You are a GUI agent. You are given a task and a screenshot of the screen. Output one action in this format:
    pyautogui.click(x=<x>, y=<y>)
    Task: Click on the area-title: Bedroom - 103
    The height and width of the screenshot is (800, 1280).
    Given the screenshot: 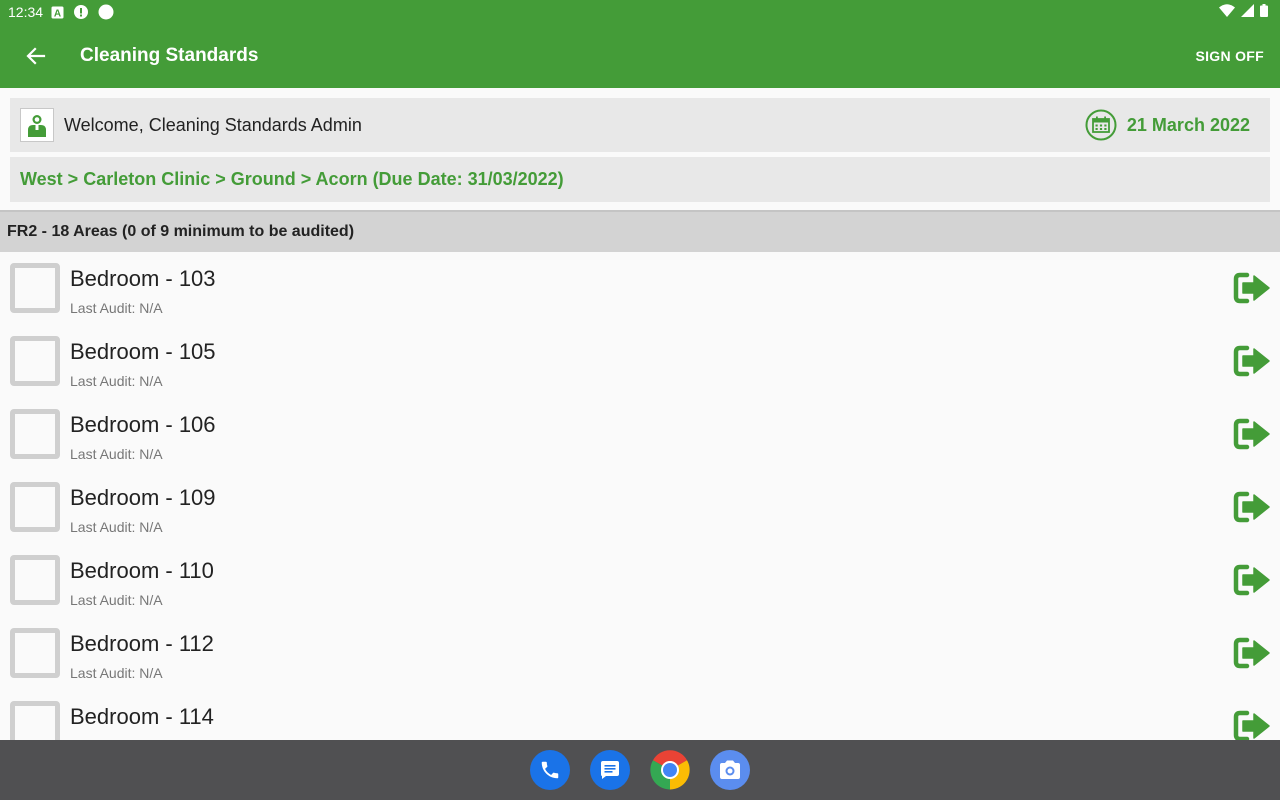 What is the action you would take?
    pyautogui.click(x=143, y=278)
    